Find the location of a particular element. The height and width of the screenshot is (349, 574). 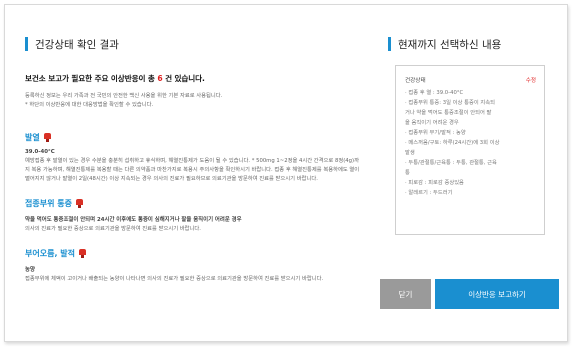

list-item: · 접종부위 통증: 3일 이상 통증이 지속되 is located at coordinates (450, 103).